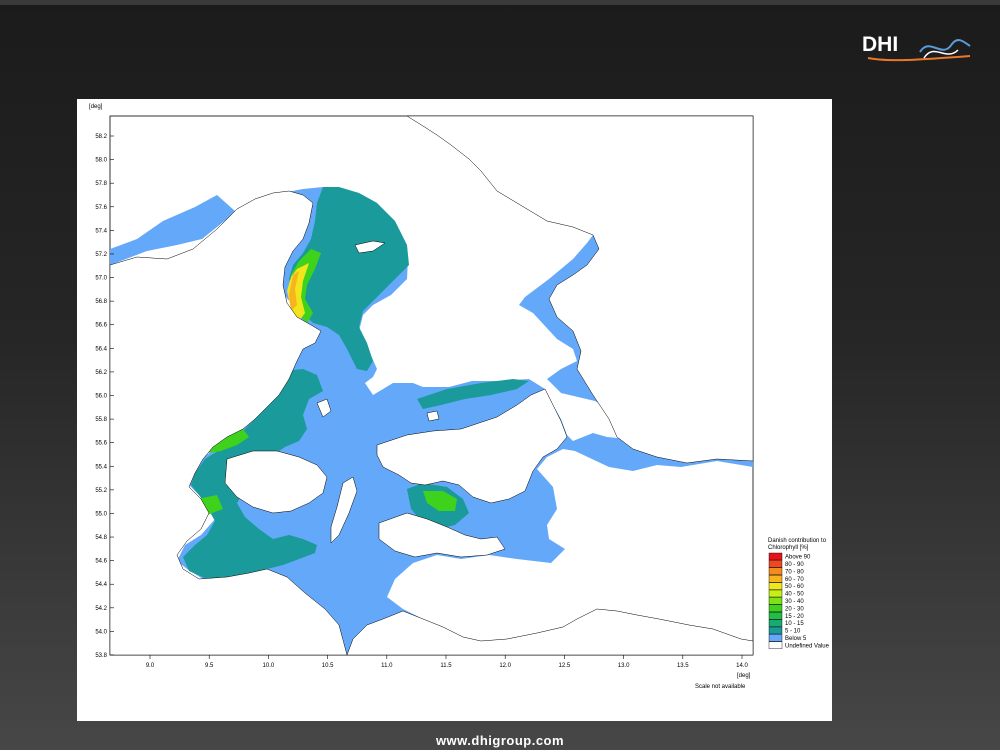 Image resolution: width=1000 pixels, height=750 pixels. Describe the element at coordinates (101, 397) in the screenshot. I see `y-tick-label: 56.0` at that location.